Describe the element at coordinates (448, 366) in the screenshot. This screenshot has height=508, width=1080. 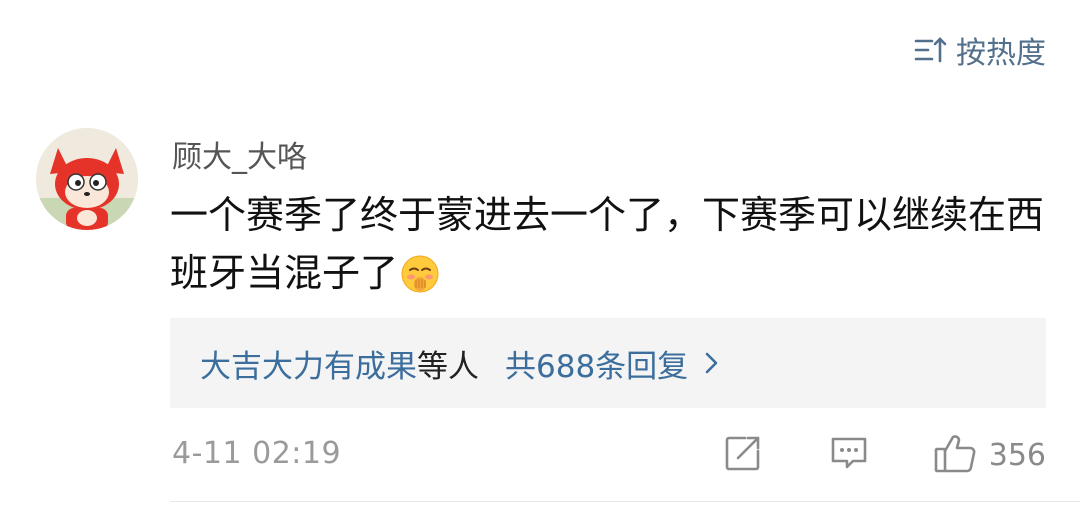
I see `reply-suffix: 等人` at that location.